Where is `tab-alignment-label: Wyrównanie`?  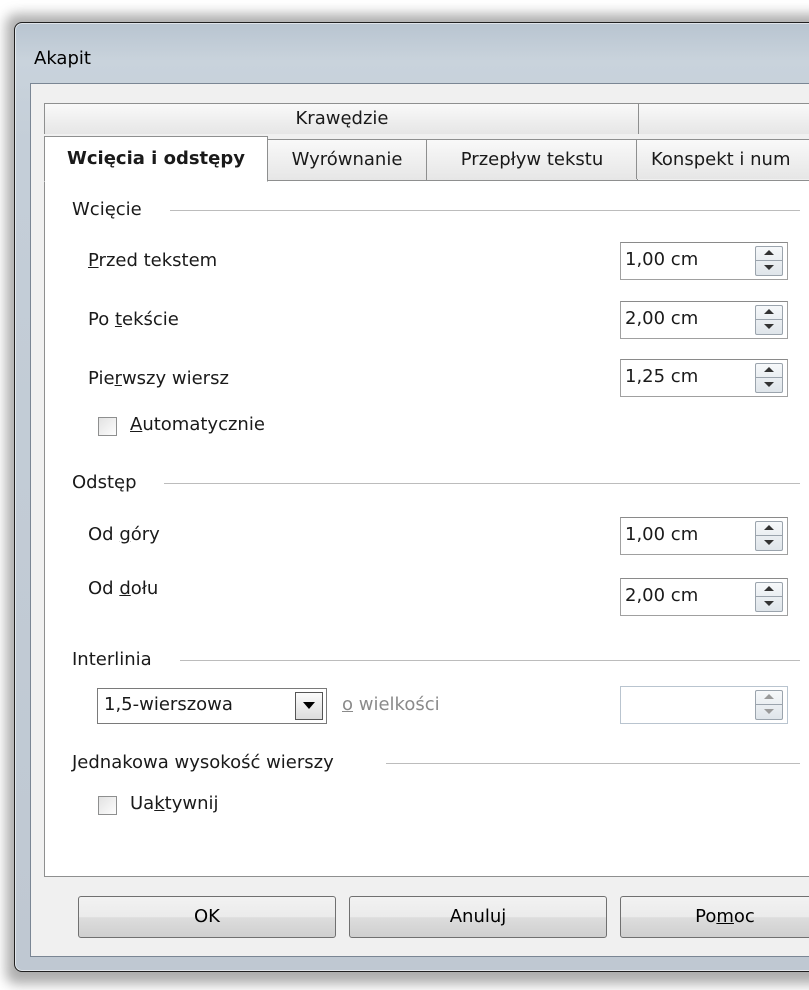
tab-alignment-label: Wyrównanie is located at coordinates (347, 159).